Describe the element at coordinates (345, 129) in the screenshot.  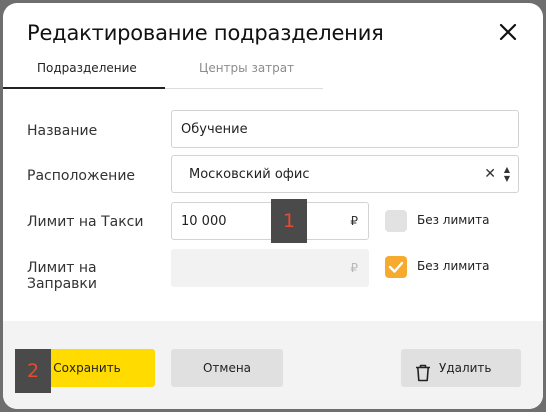
I see `name-input: Обучение` at that location.